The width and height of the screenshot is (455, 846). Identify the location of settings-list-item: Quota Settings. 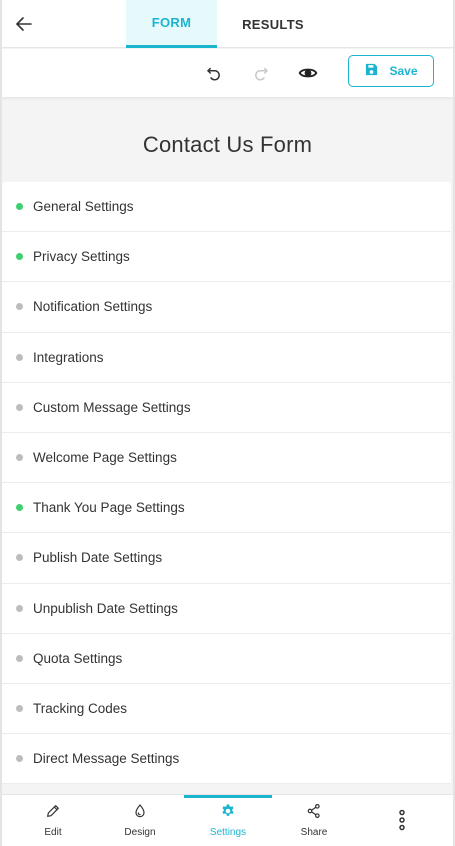
(226, 659).